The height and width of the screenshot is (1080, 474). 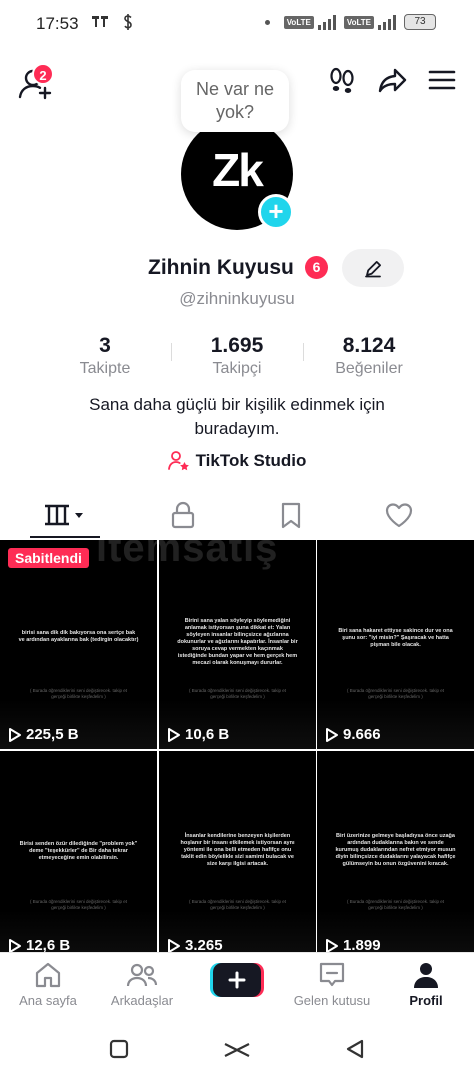 What do you see at coordinates (426, 1000) in the screenshot?
I see `nav-profile-label: Profil` at bounding box center [426, 1000].